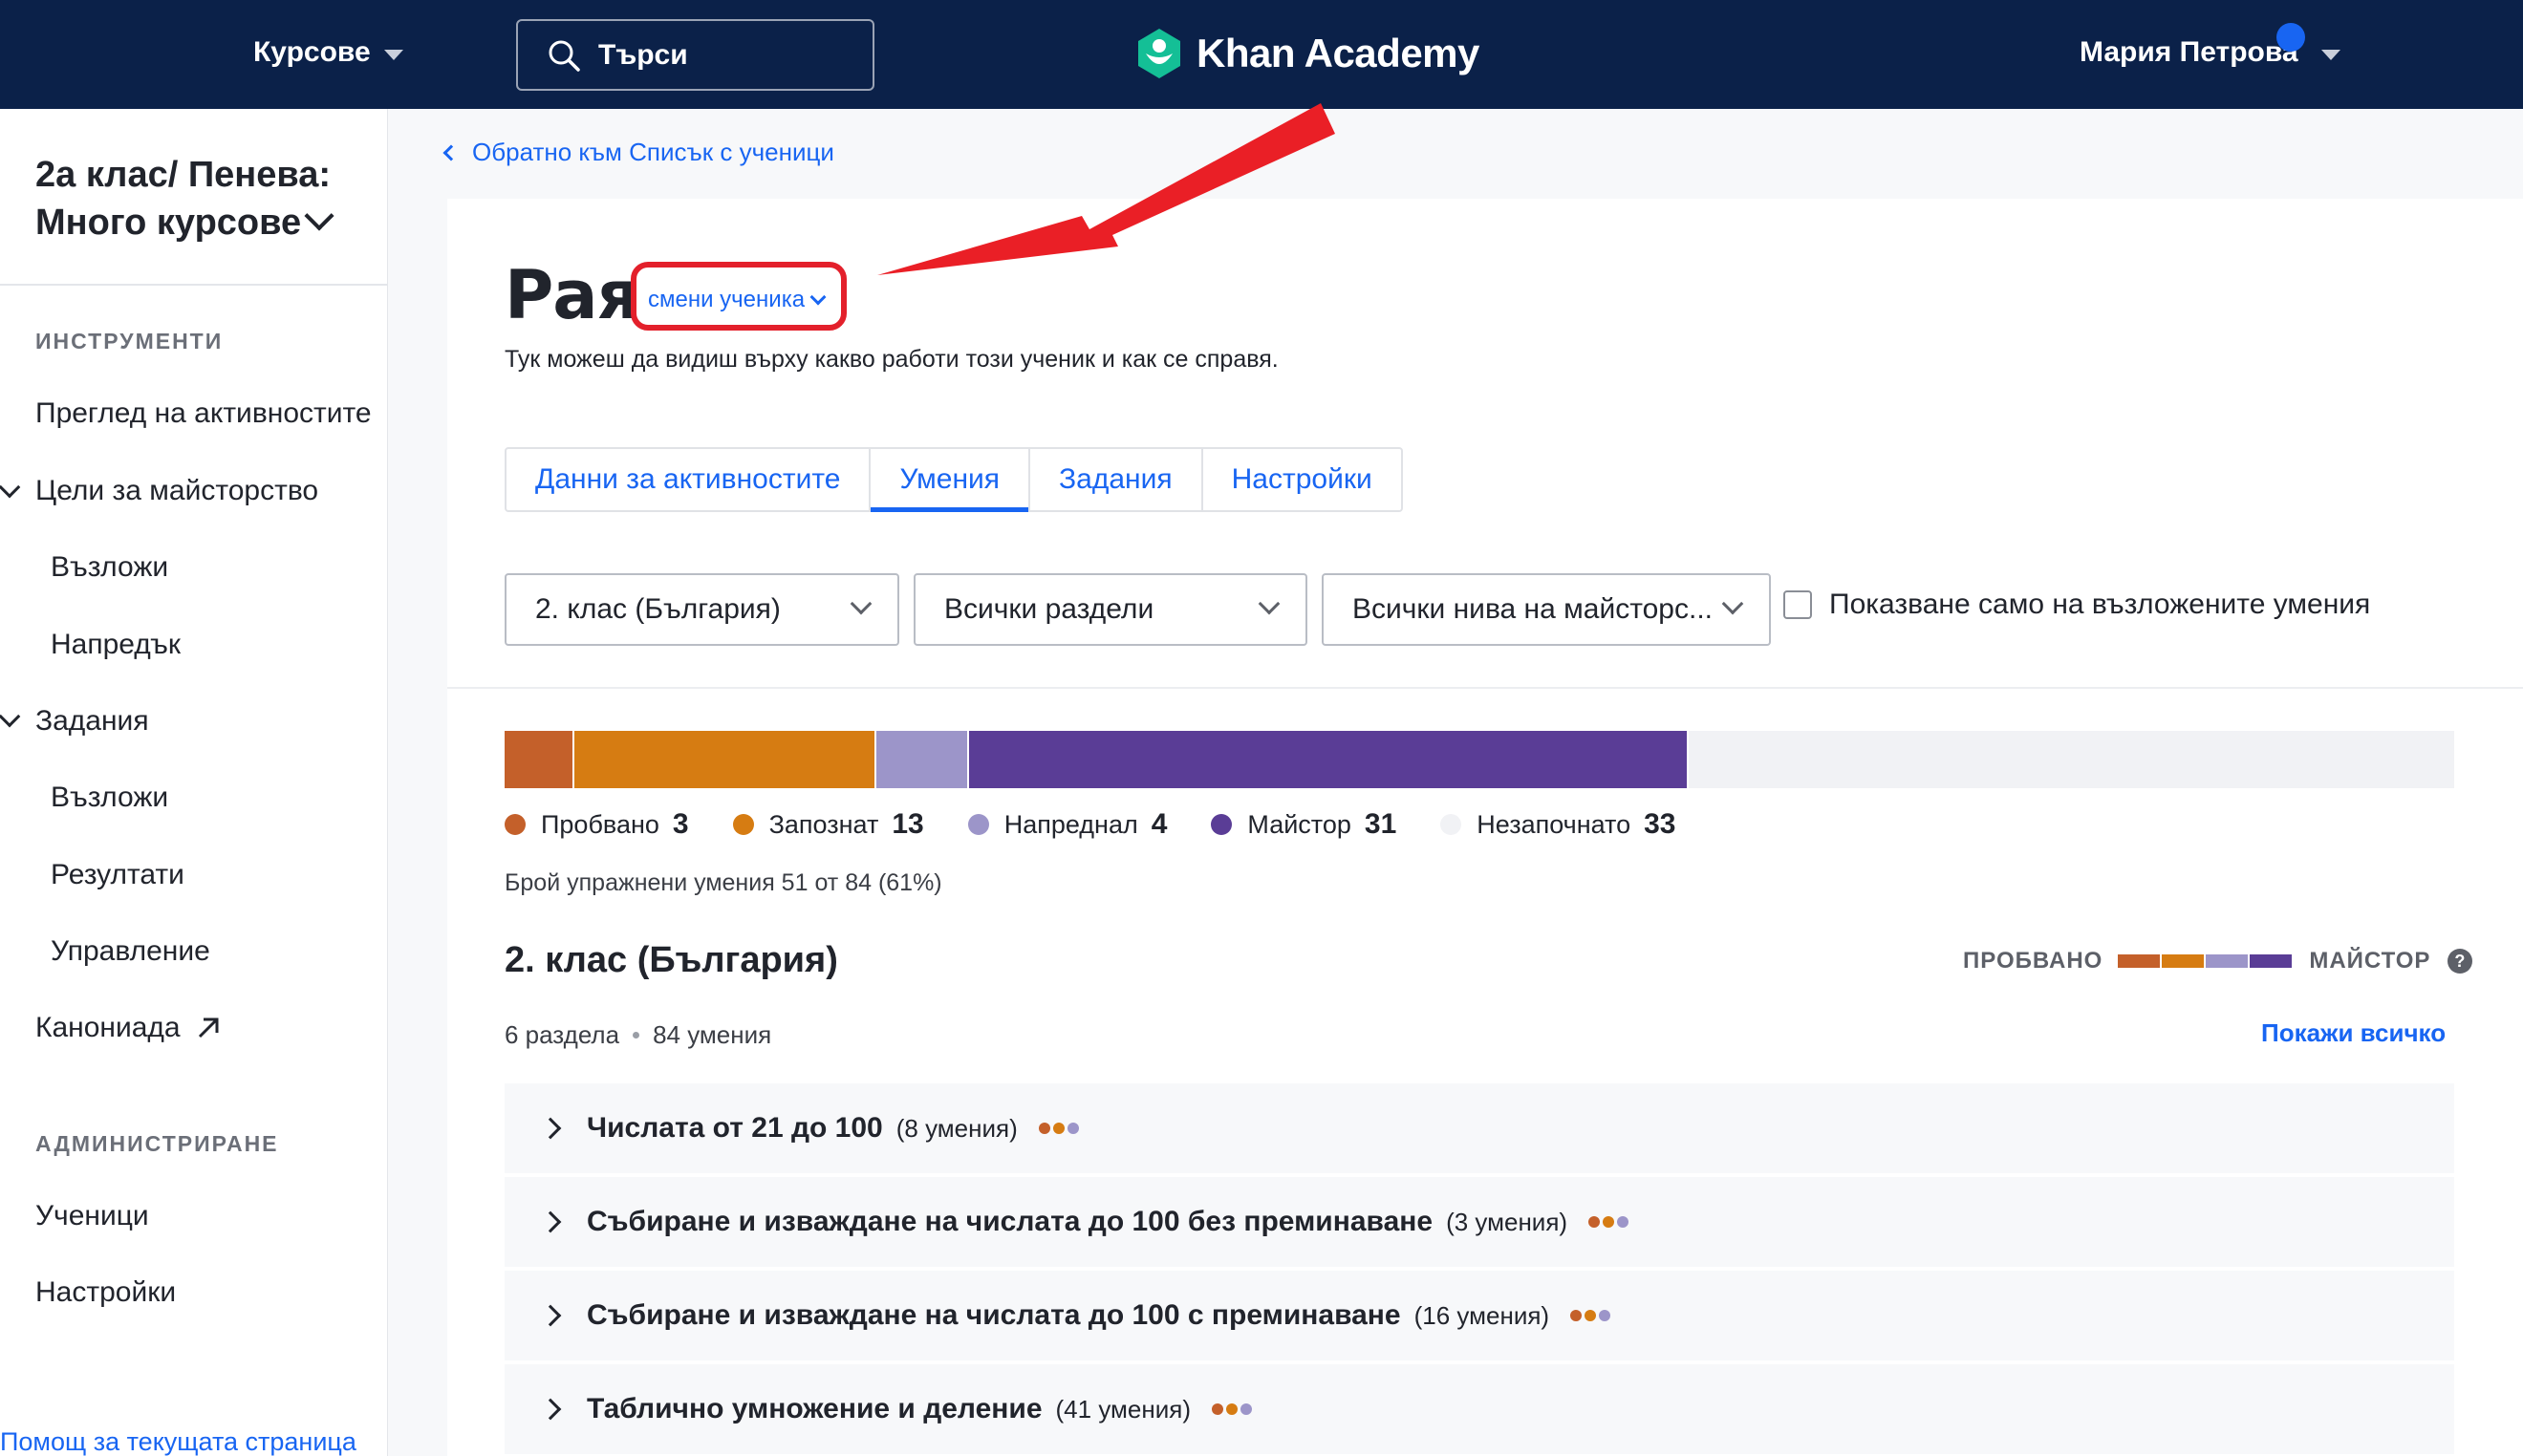  What do you see at coordinates (92, 721) in the screenshot?
I see `sidebar-item-assignments: Задания` at bounding box center [92, 721].